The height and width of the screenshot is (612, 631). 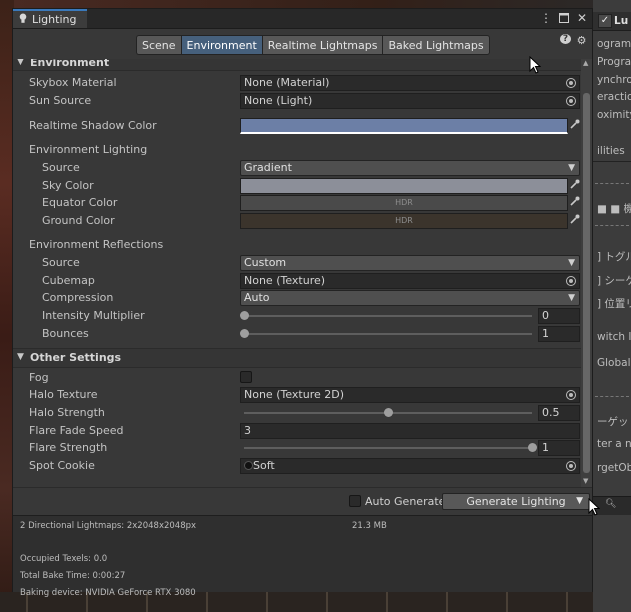 What do you see at coordinates (410, 466) in the screenshot?
I see `spot-cookie-field: Soft` at bounding box center [410, 466].